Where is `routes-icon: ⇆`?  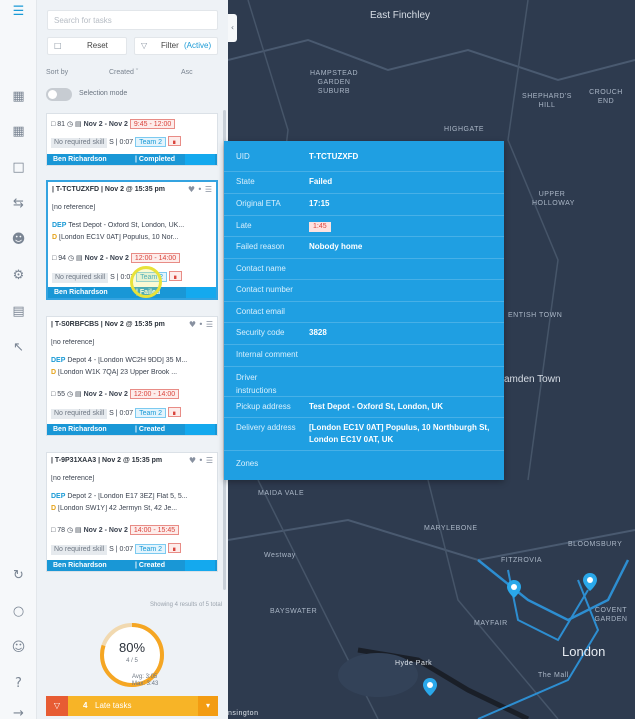
routes-icon: ⇆ is located at coordinates (18, 203).